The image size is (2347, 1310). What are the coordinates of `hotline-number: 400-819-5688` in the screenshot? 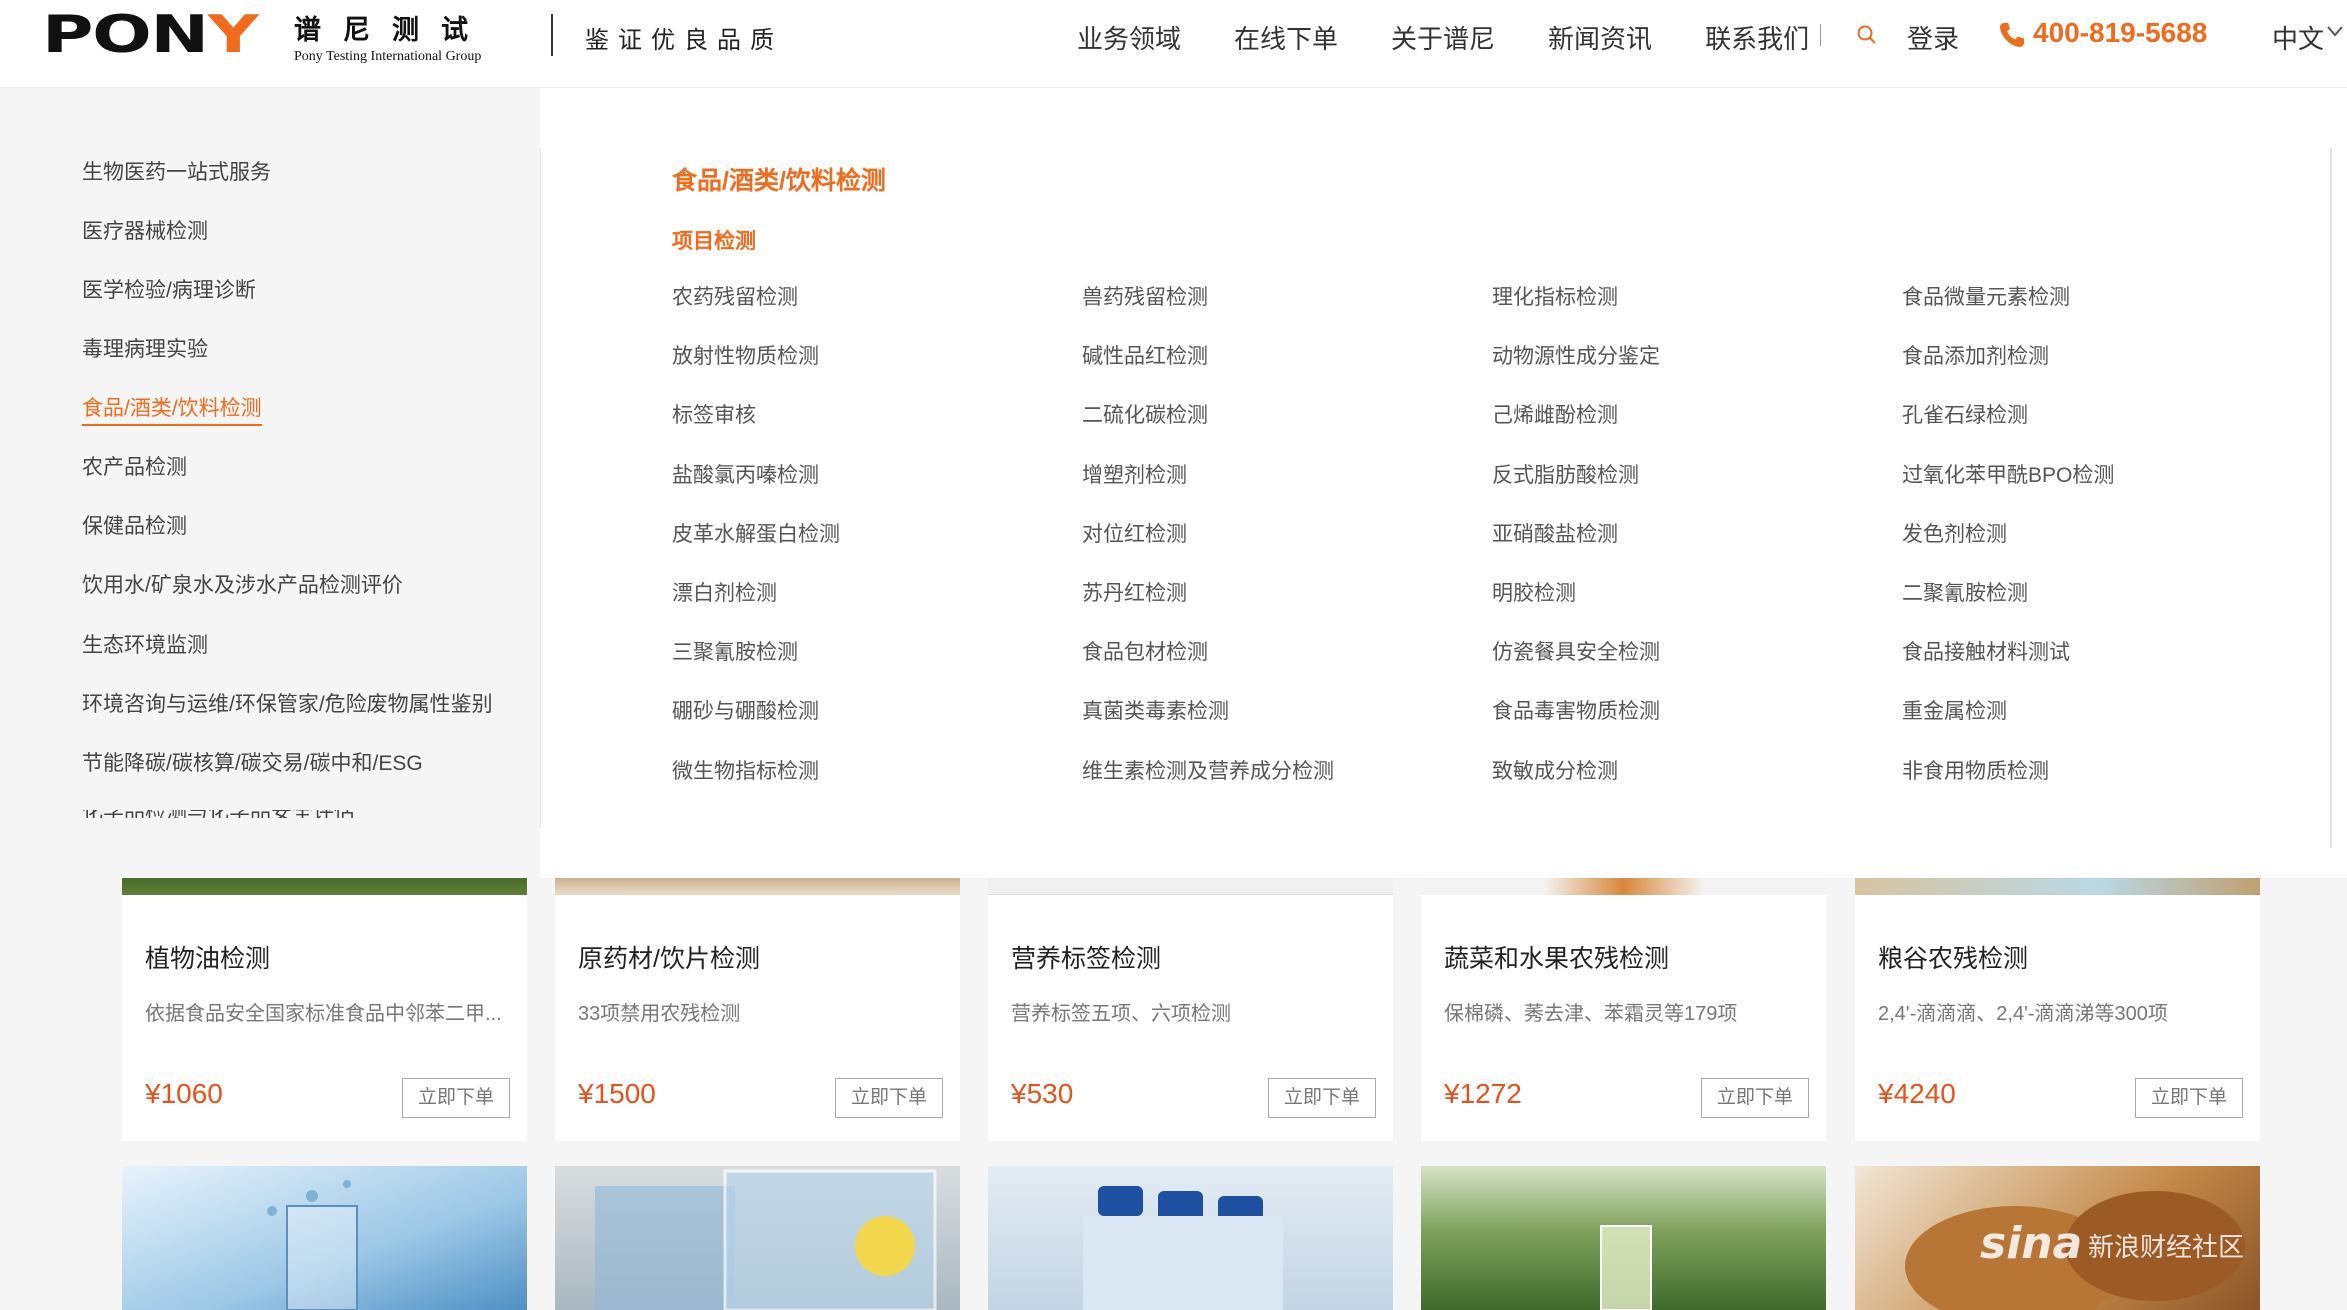 It's located at (2120, 33).